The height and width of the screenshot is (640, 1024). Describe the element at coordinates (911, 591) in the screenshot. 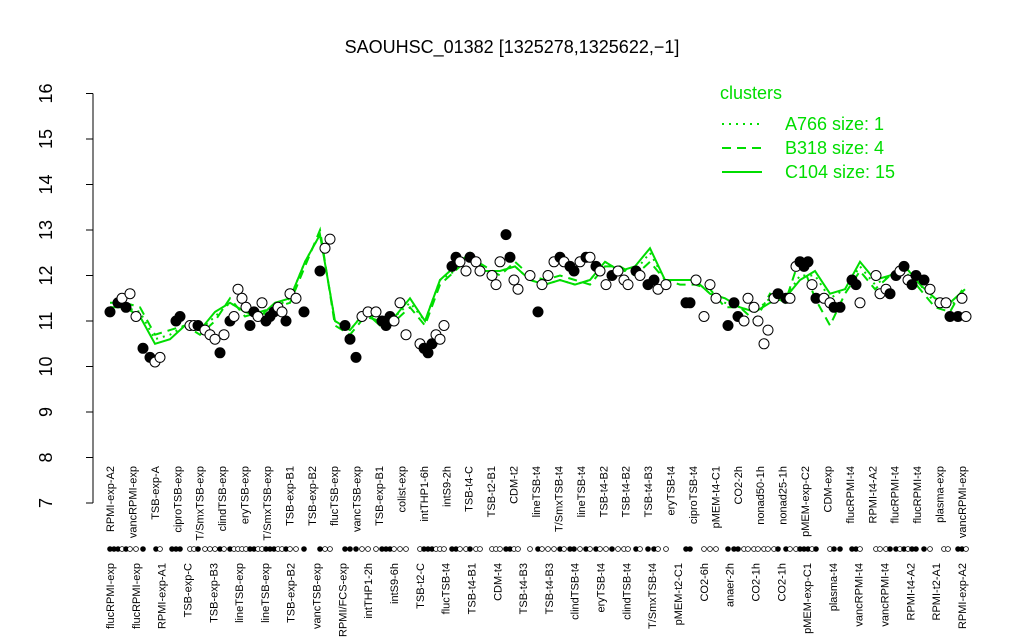

I see `x-label-bottom: RPMI-t4-A2` at that location.